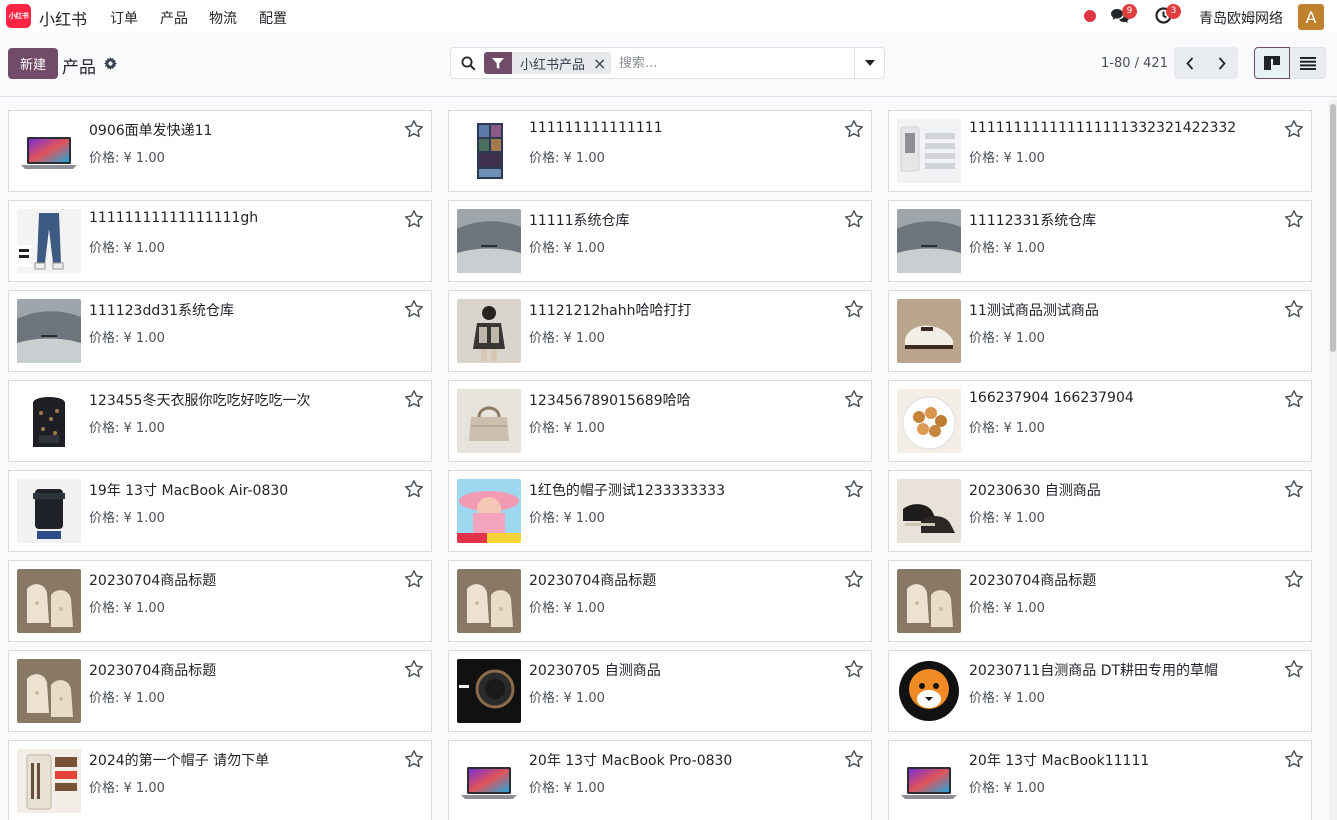  What do you see at coordinates (1311, 17) in the screenshot?
I see `avatar: A` at bounding box center [1311, 17].